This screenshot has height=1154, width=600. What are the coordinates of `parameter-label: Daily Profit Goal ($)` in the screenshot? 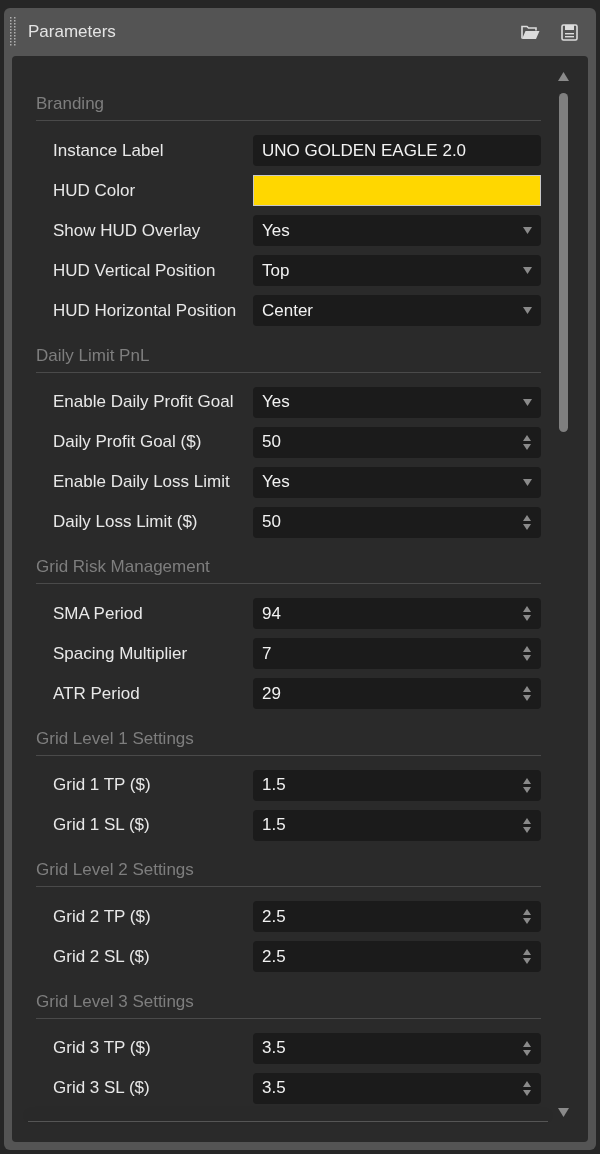 It's located at (127, 442).